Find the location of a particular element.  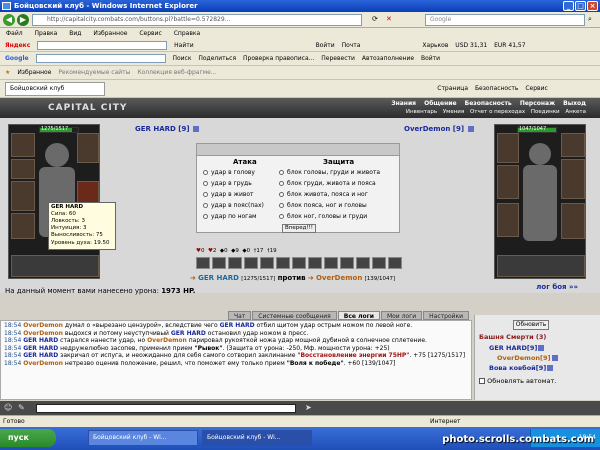

google-share-button: Поделиться is located at coordinates (217, 58).